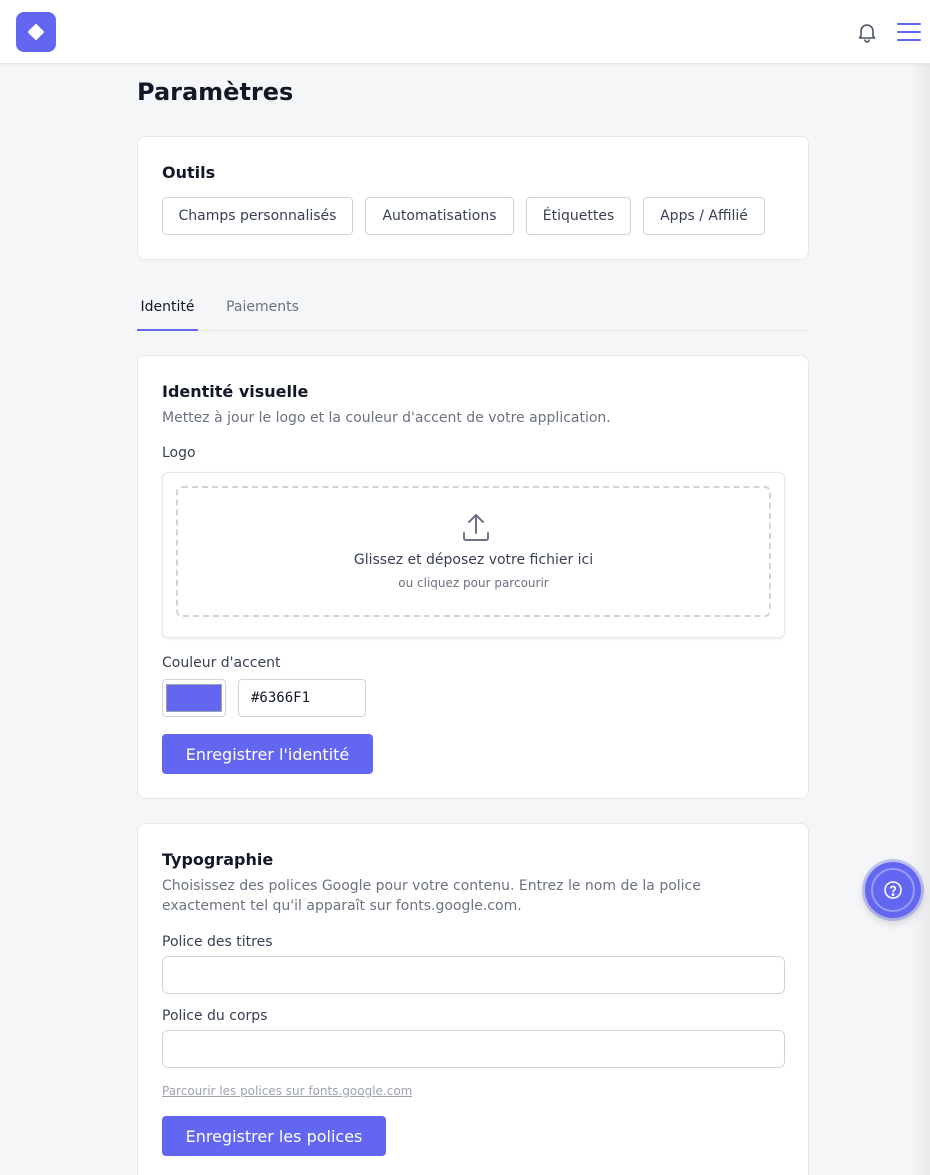 The width and height of the screenshot is (930, 1175). Describe the element at coordinates (218, 859) in the screenshot. I see `typography-title: Typographie` at that location.